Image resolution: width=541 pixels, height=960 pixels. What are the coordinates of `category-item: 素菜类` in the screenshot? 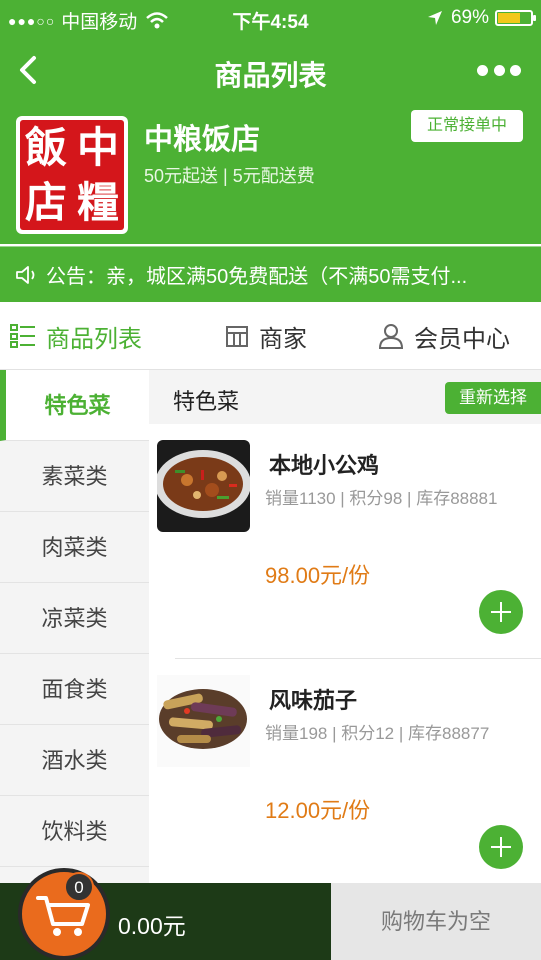 It's located at (74, 476).